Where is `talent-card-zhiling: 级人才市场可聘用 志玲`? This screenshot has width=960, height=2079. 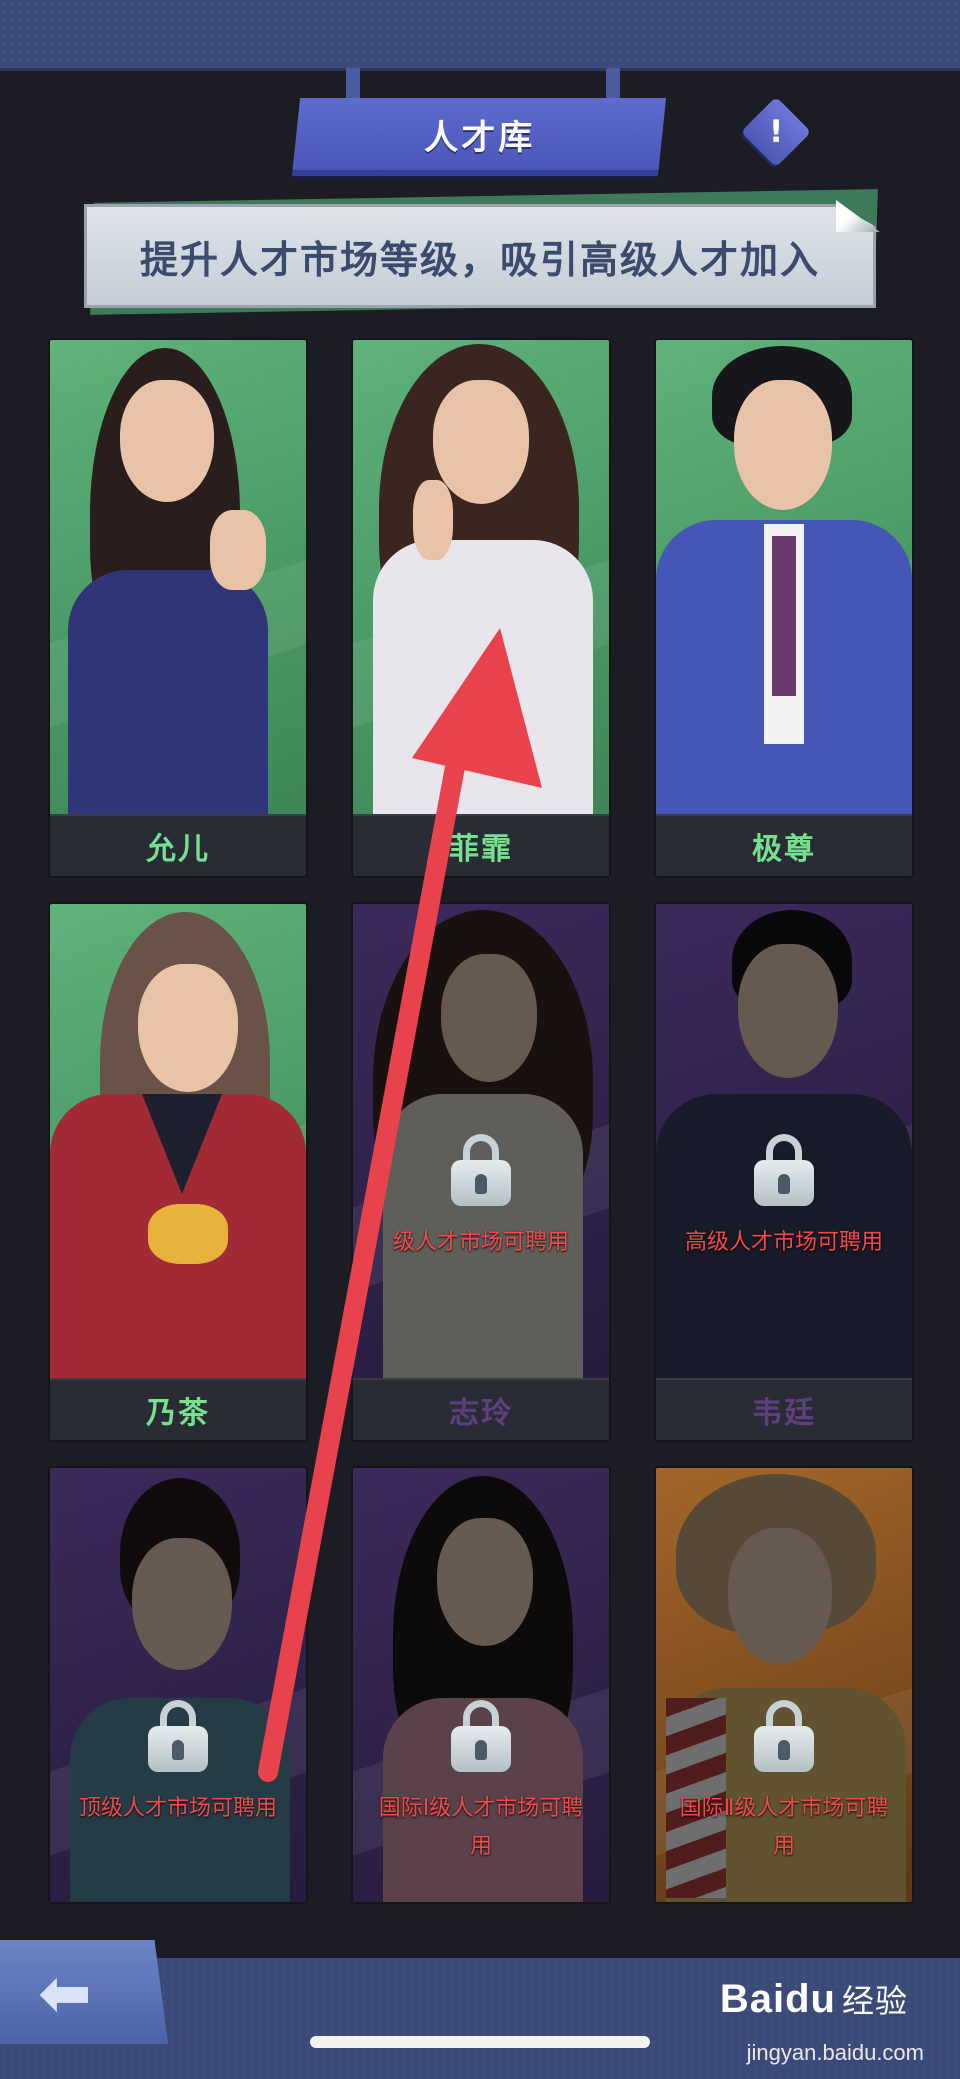 talent-card-zhiling: 级人才市场可聘用 志玲 is located at coordinates (481, 1172).